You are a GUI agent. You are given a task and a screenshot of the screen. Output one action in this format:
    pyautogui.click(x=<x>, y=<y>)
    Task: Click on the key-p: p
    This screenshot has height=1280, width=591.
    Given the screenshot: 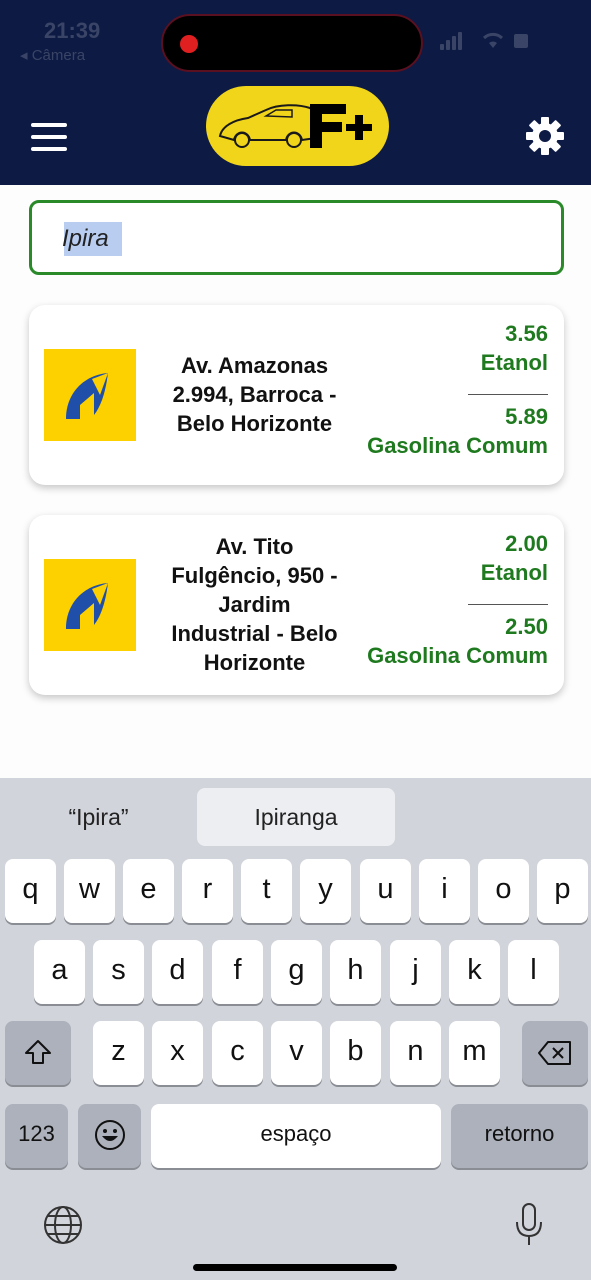 What is the action you would take?
    pyautogui.click(x=562, y=891)
    